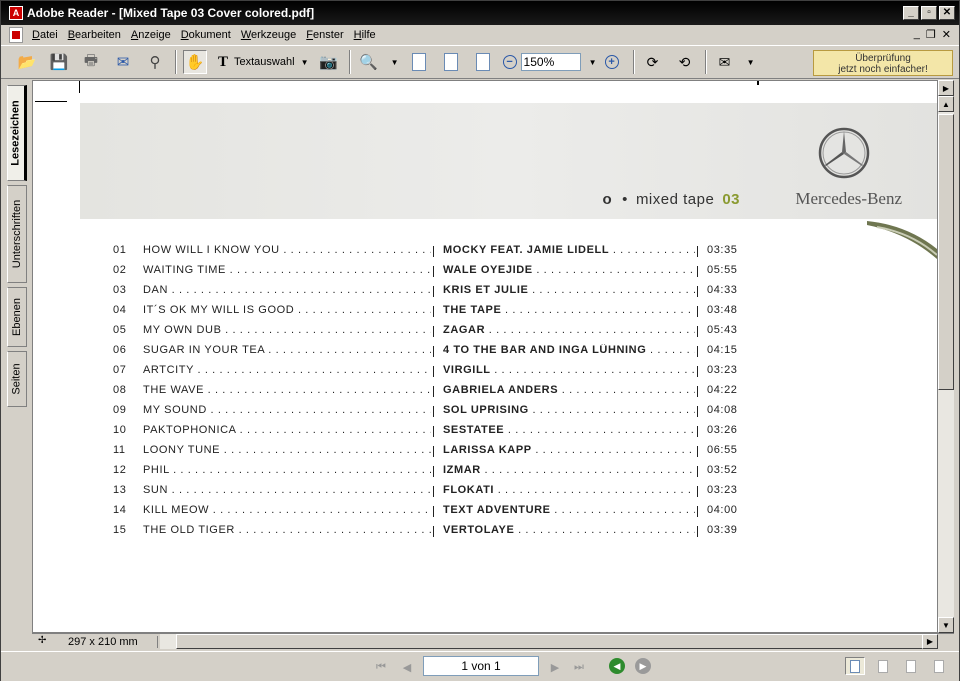 The width and height of the screenshot is (960, 681). Describe the element at coordinates (917, 34) in the screenshot. I see `doc-minimize-icon: _` at that location.